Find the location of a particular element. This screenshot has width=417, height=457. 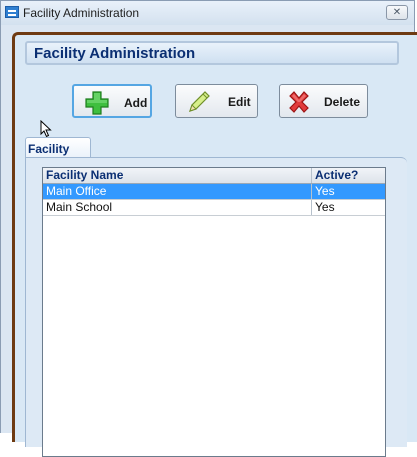

close-button: ✕ is located at coordinates (397, 12).